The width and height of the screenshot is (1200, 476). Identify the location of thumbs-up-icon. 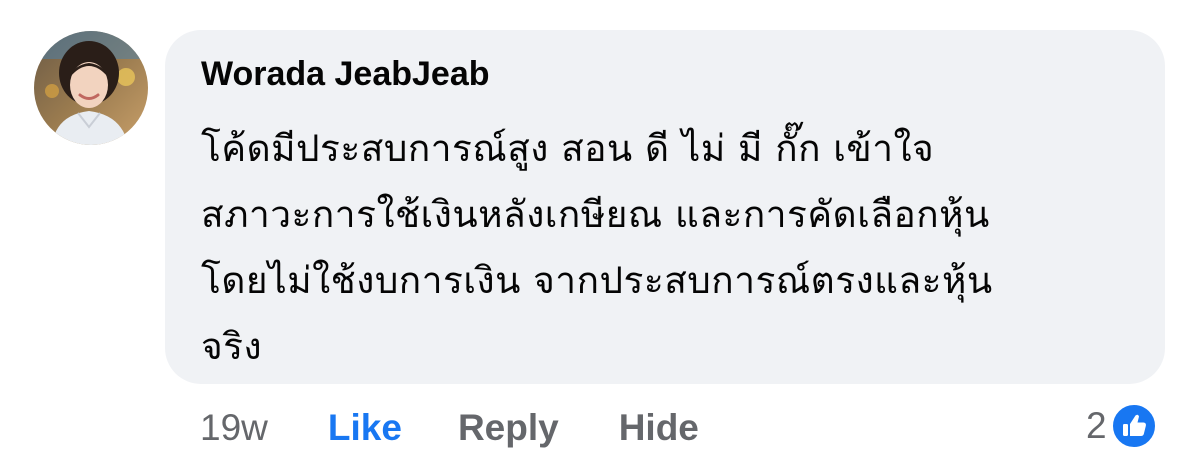
(1133, 426).